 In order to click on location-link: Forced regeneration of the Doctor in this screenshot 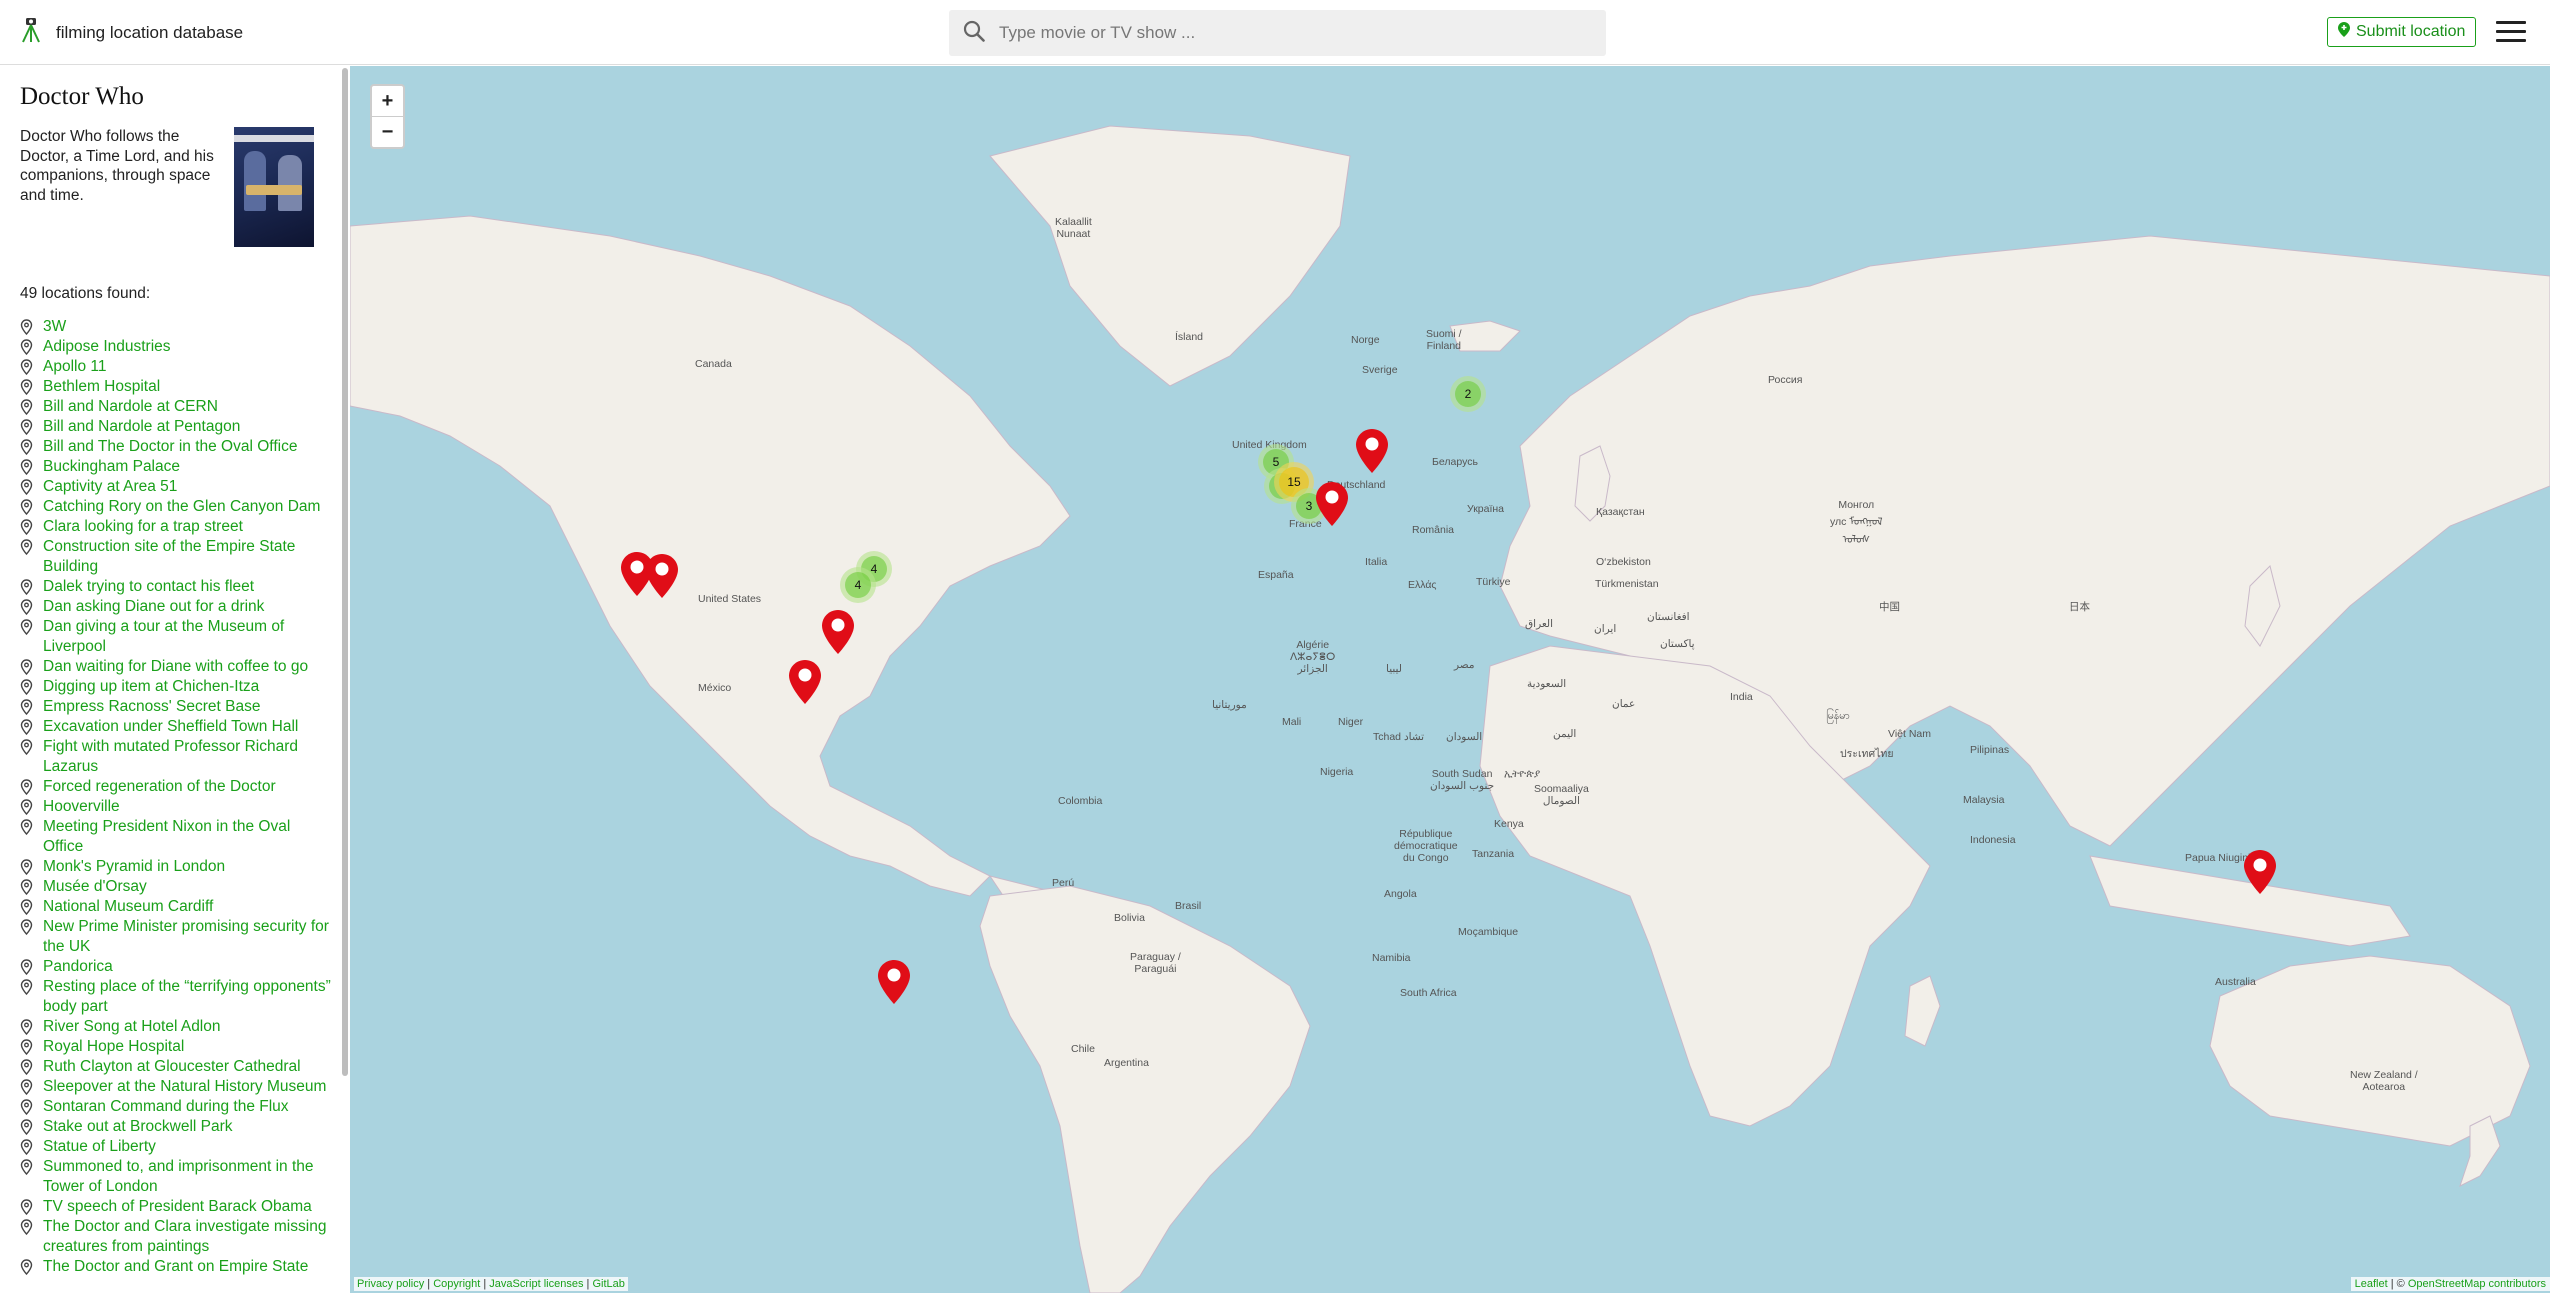, I will do `click(159, 787)`.